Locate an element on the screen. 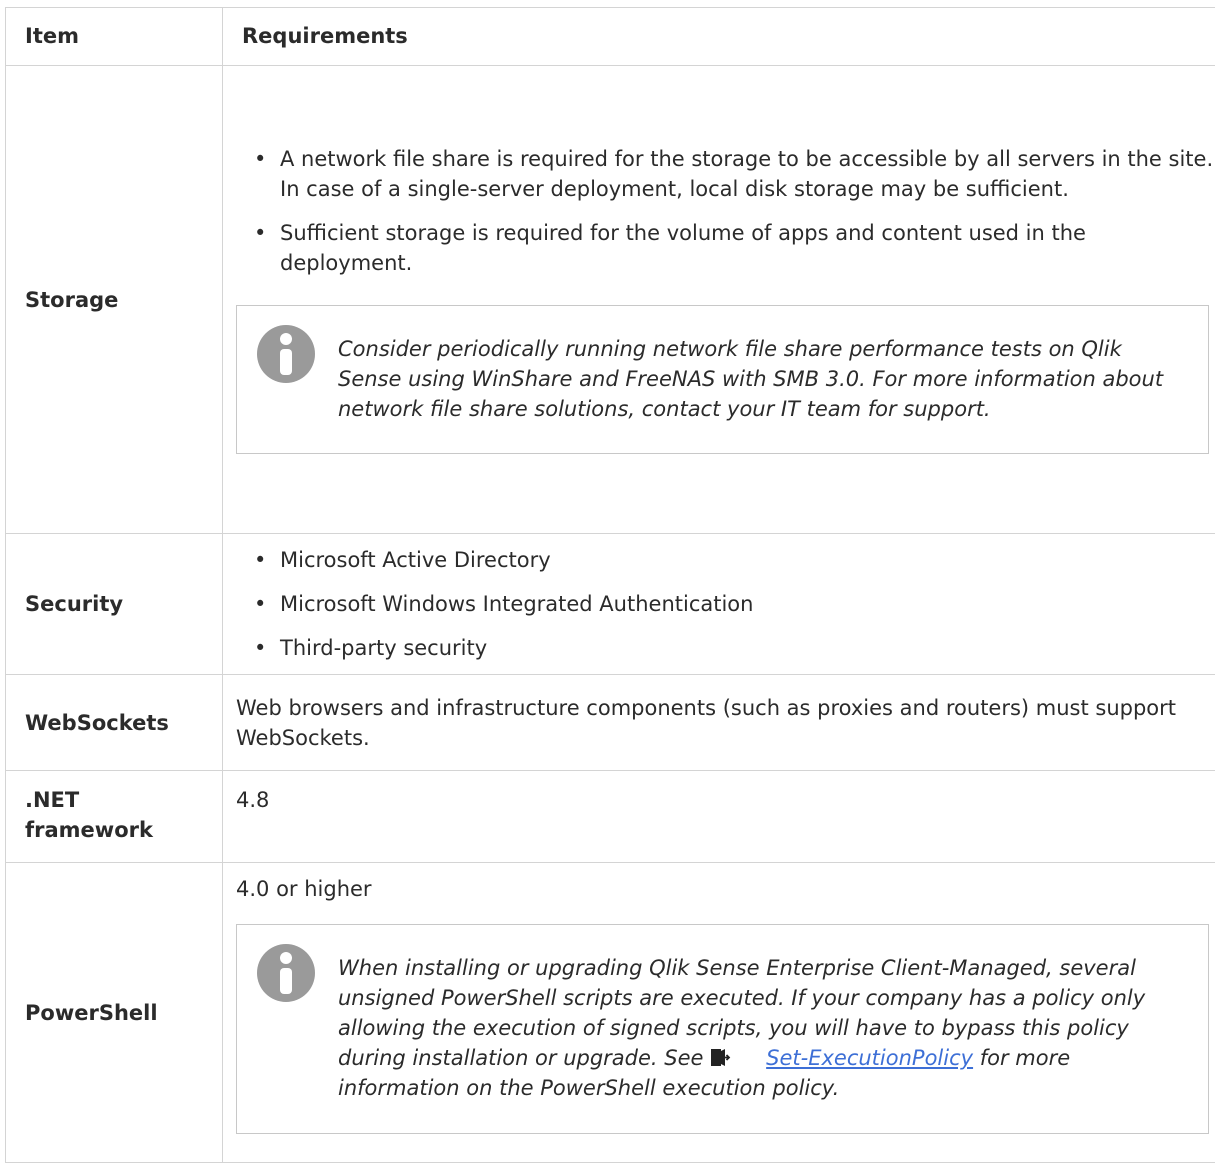  item-dotnet: .NET framework is located at coordinates (114, 817).